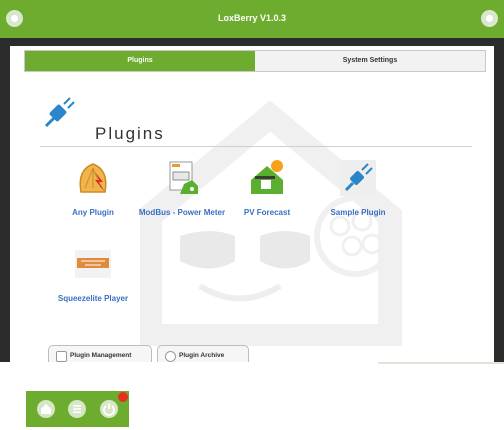 Image resolution: width=504 pixels, height=430 pixels. What do you see at coordinates (170, 356) in the screenshot?
I see `archive-icon` at bounding box center [170, 356].